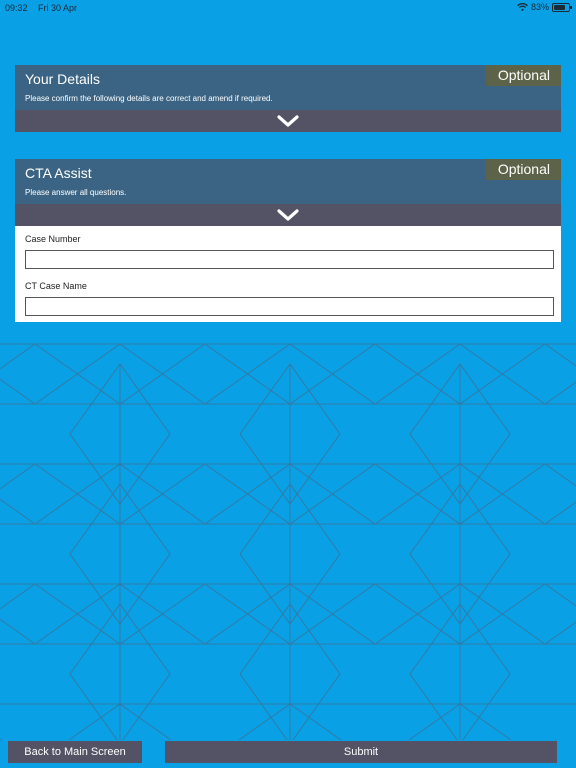  What do you see at coordinates (58, 173) in the screenshot?
I see `cta-assist-title: CTA Assist` at bounding box center [58, 173].